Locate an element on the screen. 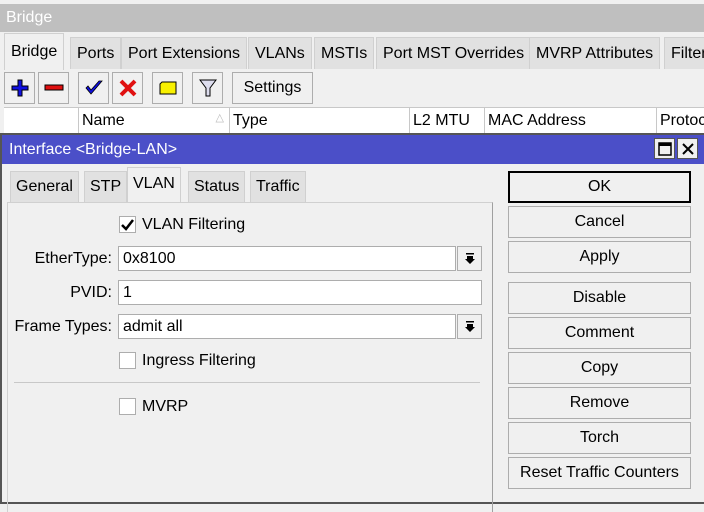 The width and height of the screenshot is (704, 512). tab-bridge: Bridge is located at coordinates (34, 51).